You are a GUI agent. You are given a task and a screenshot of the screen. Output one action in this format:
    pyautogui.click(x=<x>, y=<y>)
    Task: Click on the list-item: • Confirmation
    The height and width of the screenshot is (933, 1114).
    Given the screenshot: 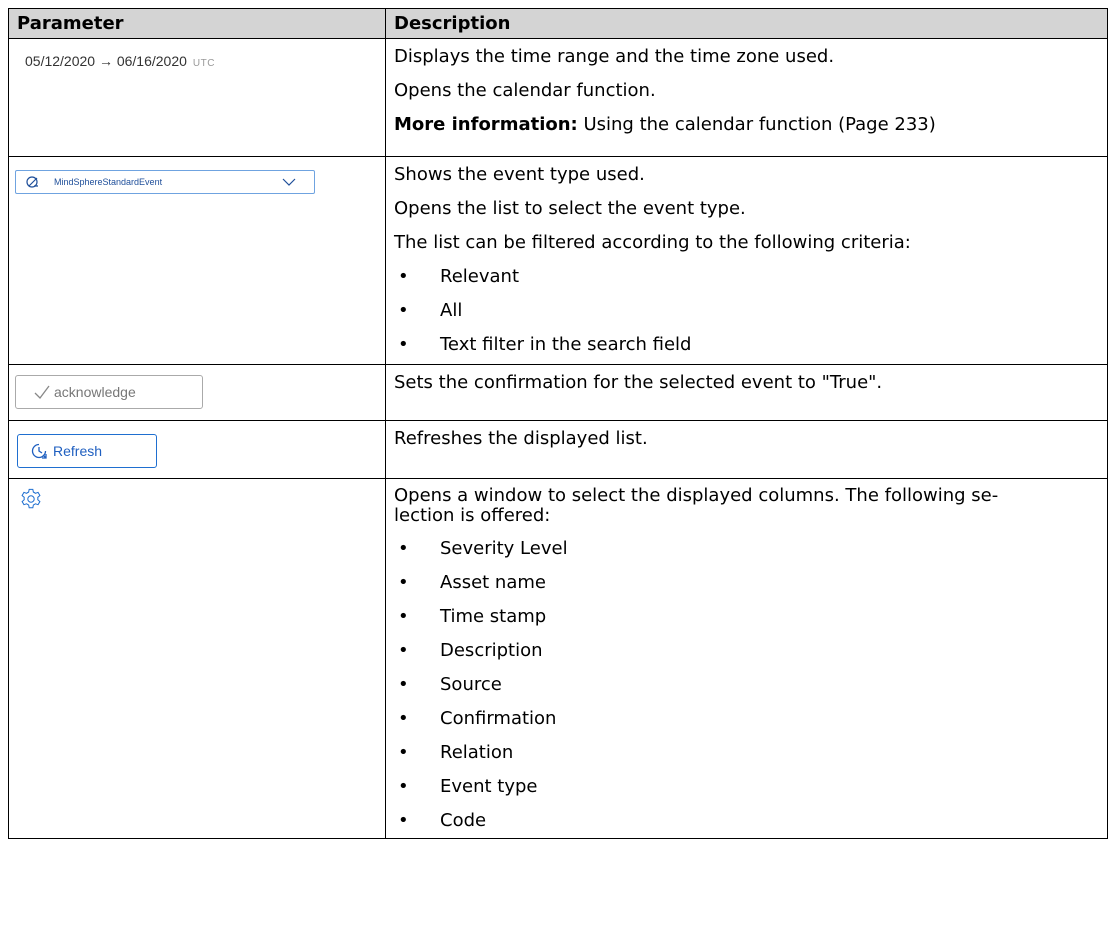 What is the action you would take?
    pyautogui.click(x=477, y=718)
    